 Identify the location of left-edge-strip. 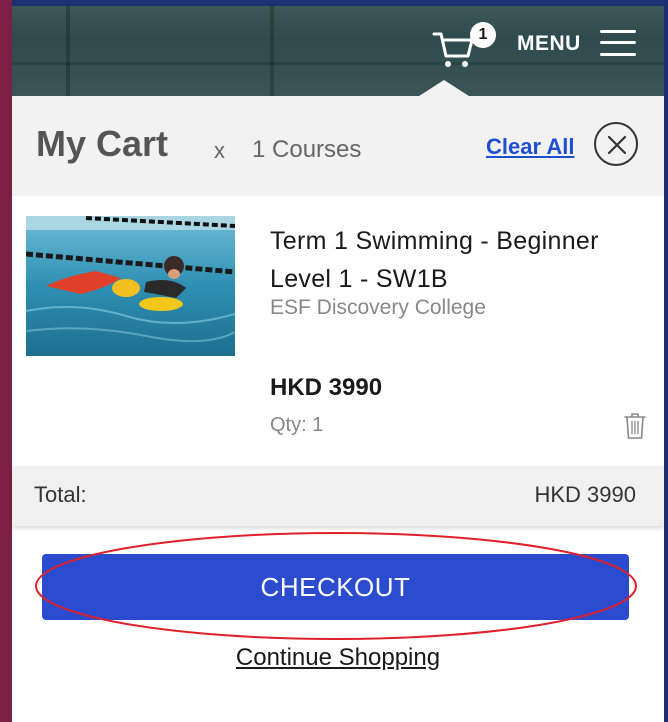
(6, 361).